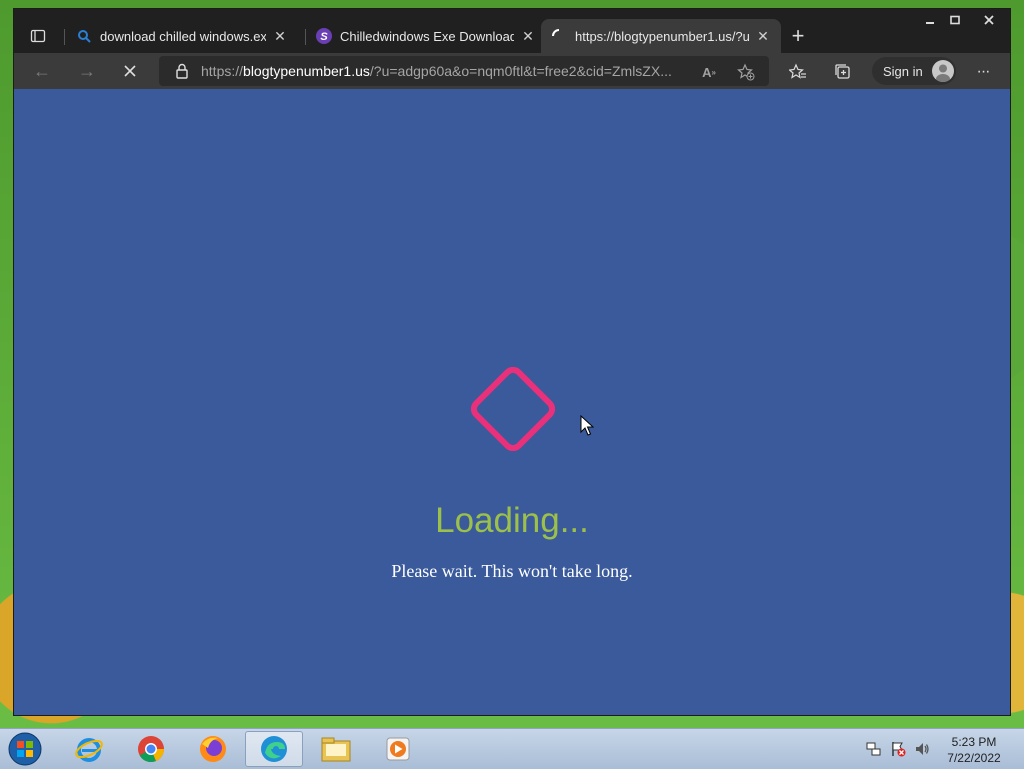  What do you see at coordinates (798, 72) in the screenshot?
I see `favorites-icon` at bounding box center [798, 72].